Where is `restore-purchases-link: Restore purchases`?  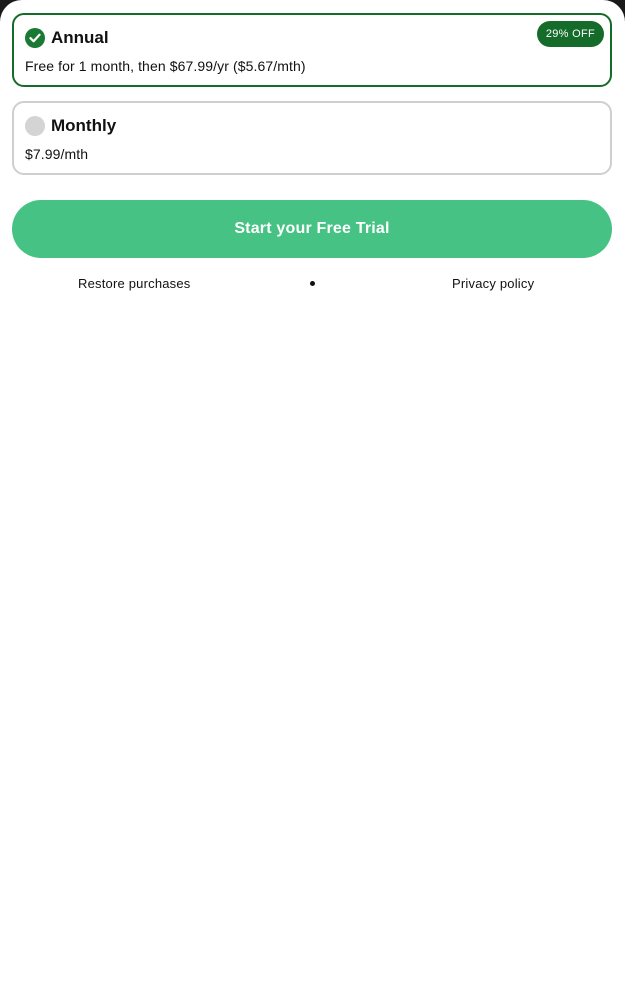
restore-purchases-link: Restore purchases is located at coordinates (134, 284).